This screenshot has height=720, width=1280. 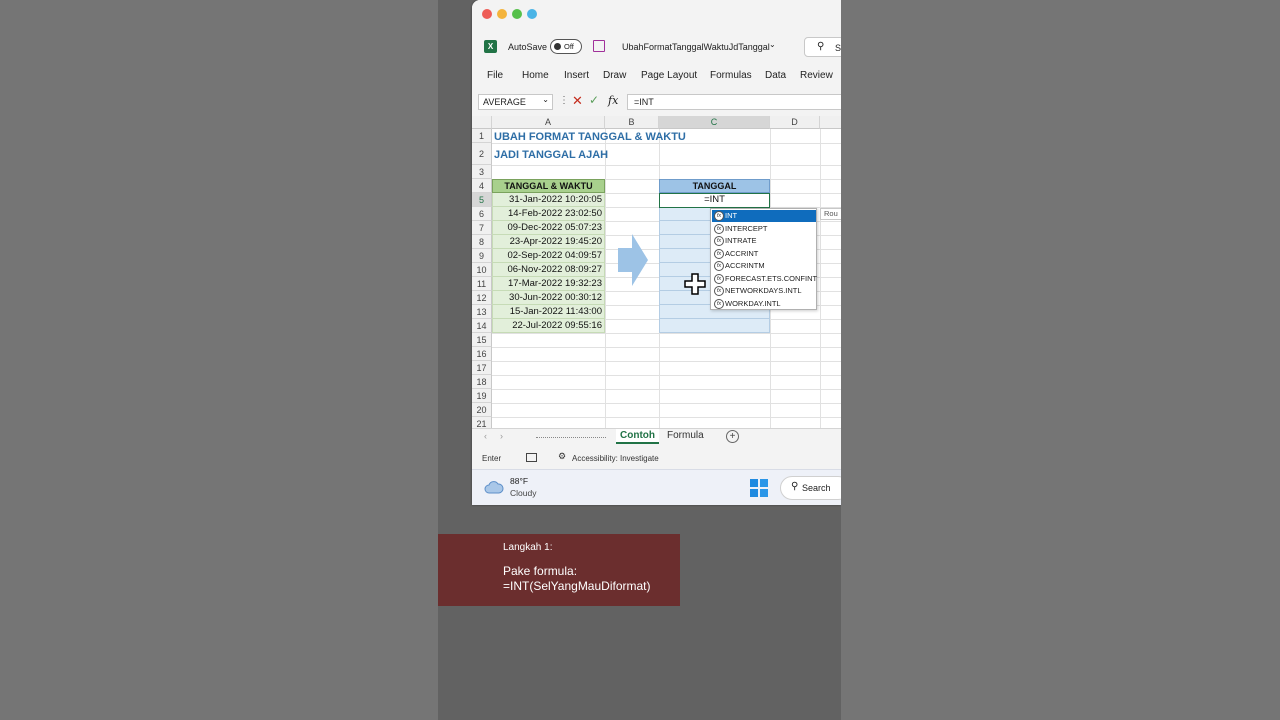 I want to click on row-header: 8, so click(x=482, y=242).